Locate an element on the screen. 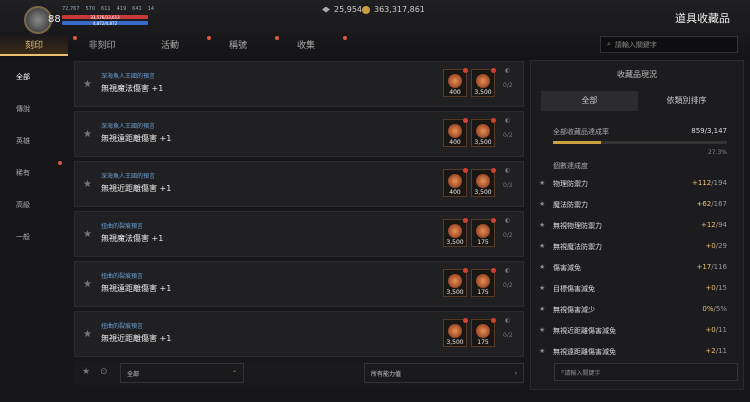 This screenshot has height=402, width=750. sidebar-item-rare: 稀有 is located at coordinates (33, 173).